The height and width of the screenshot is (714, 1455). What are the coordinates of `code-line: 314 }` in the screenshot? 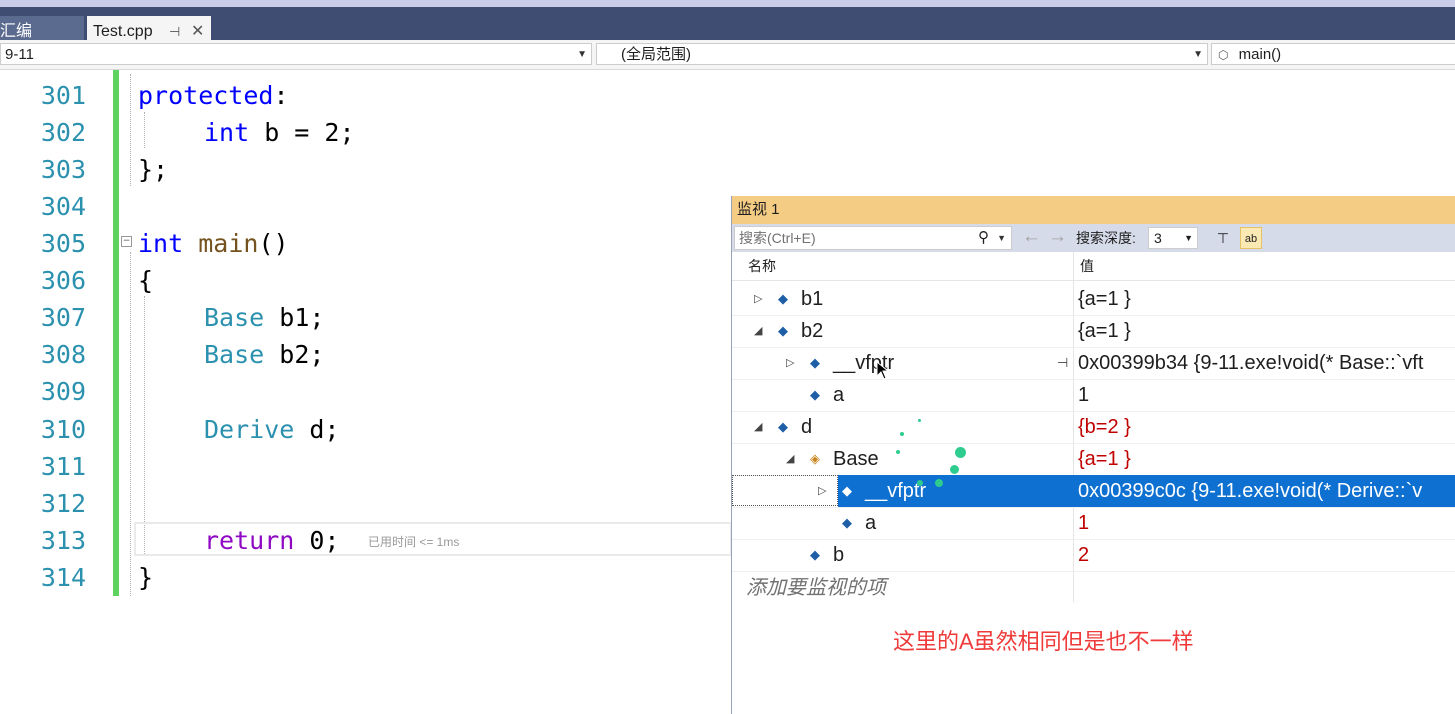 It's located at (366, 577).